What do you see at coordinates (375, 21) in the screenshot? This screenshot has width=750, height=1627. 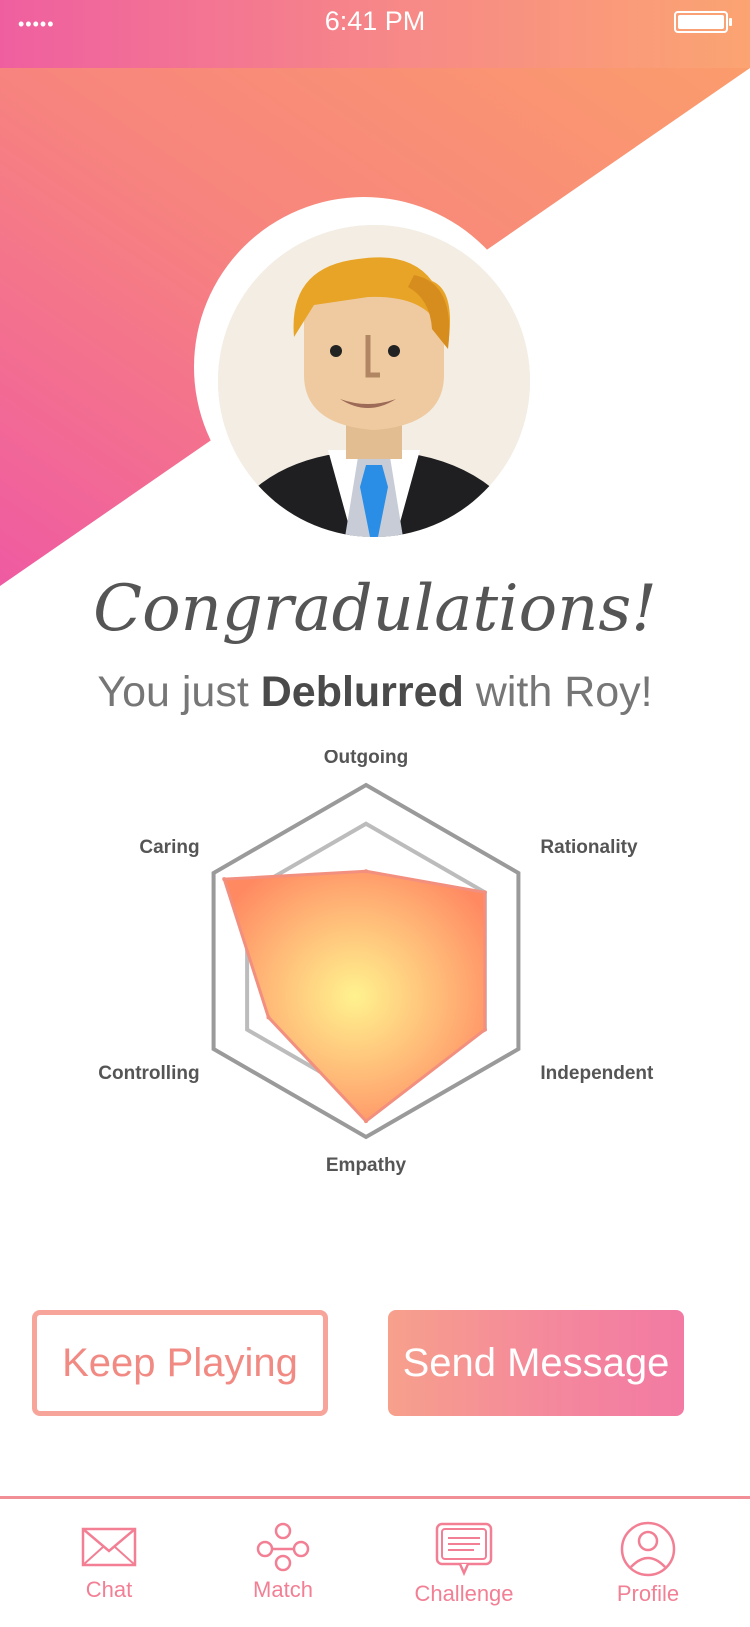 I see `status-time: 6:41 PM` at bounding box center [375, 21].